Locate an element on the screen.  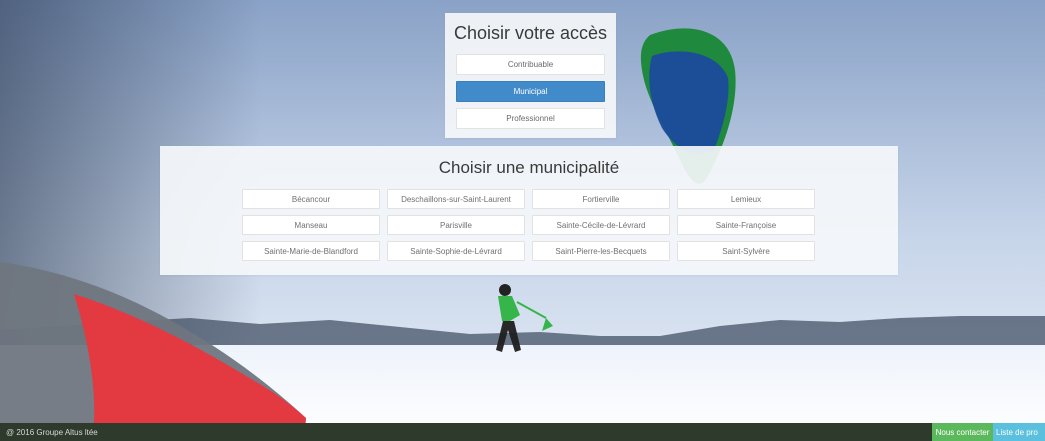
municipality-button: Saint-Pierre-les-Becquets is located at coordinates (601, 251).